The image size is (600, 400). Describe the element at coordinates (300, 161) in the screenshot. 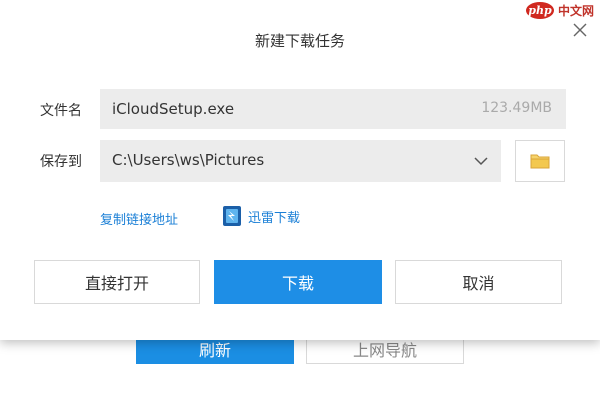

I see `save-path-select: C:\Users\ws\Pictures` at that location.